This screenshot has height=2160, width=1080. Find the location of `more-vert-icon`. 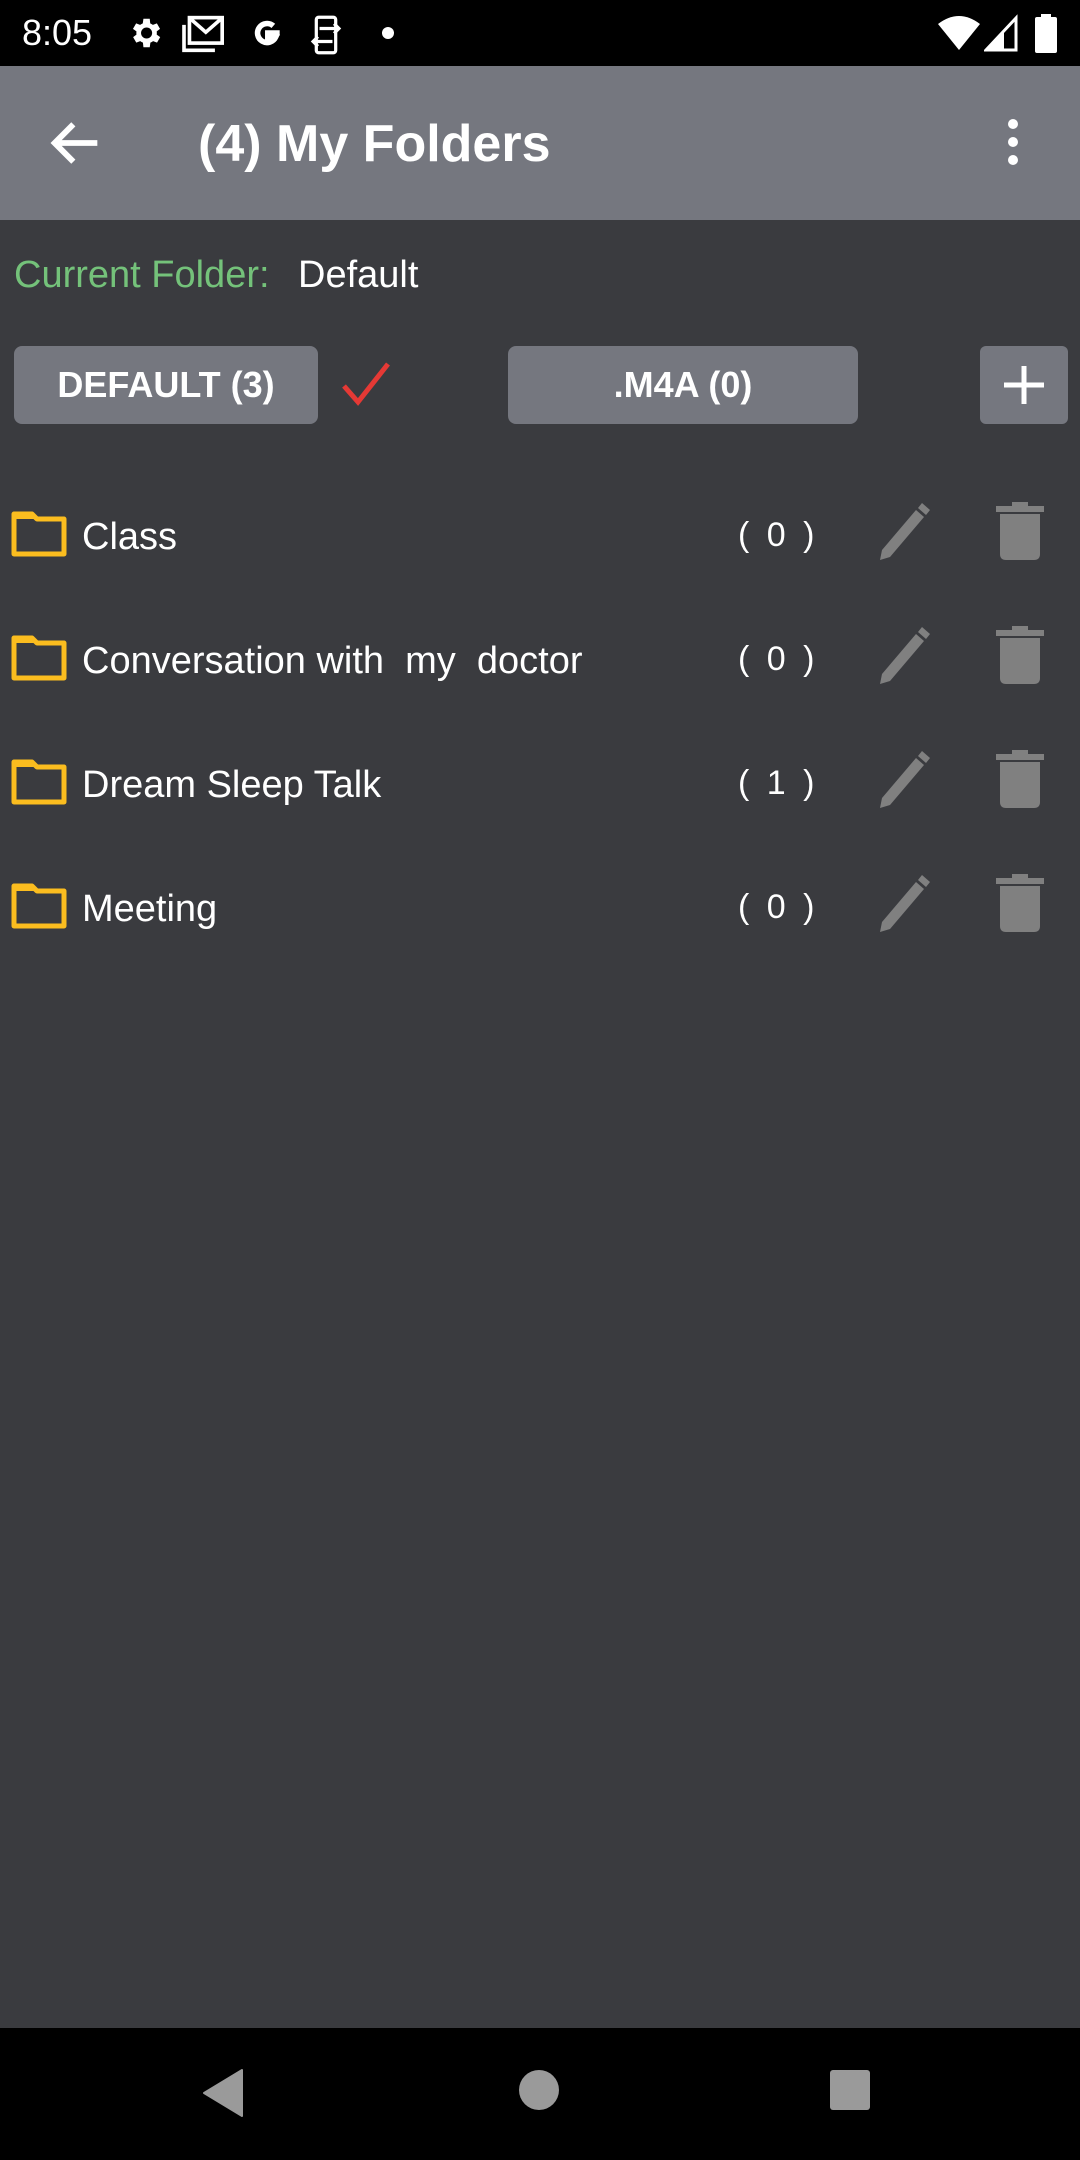

more-vert-icon is located at coordinates (1013, 144).